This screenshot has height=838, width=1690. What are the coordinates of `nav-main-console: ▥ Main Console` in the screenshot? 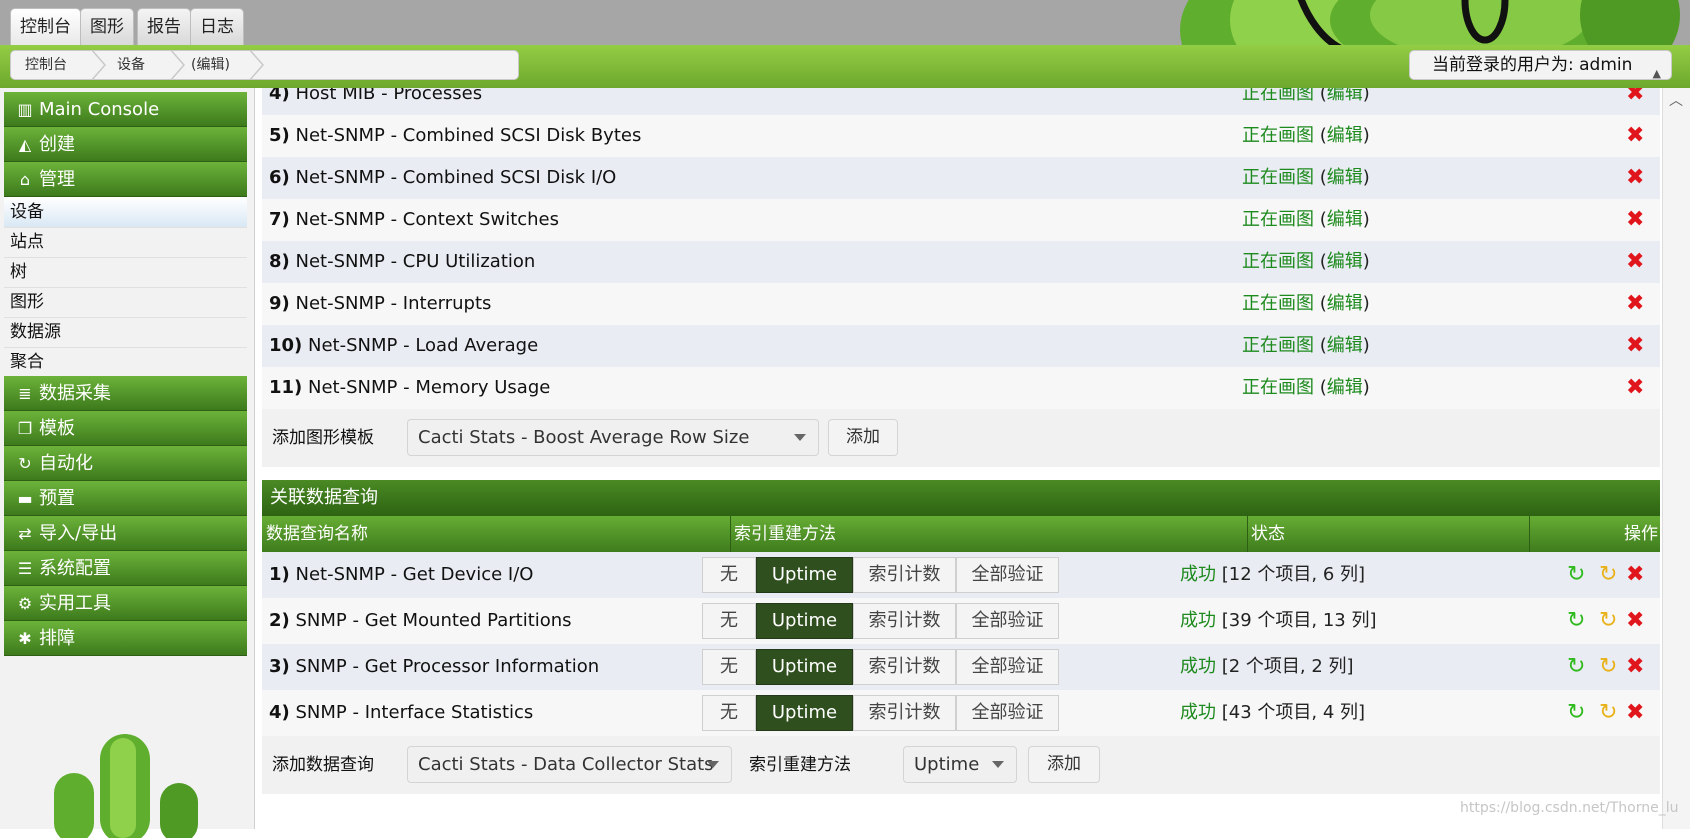 It's located at (125, 109).